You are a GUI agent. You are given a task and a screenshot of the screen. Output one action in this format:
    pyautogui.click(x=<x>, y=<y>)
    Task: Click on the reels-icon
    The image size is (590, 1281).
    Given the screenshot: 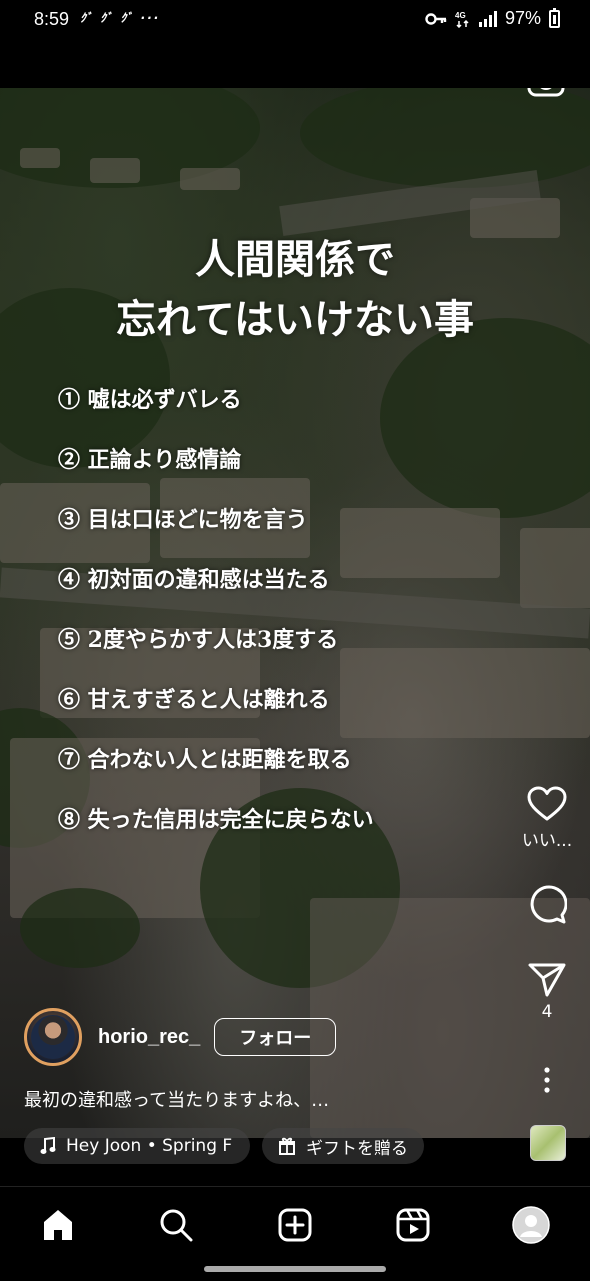 What is the action you would take?
    pyautogui.click(x=413, y=1225)
    